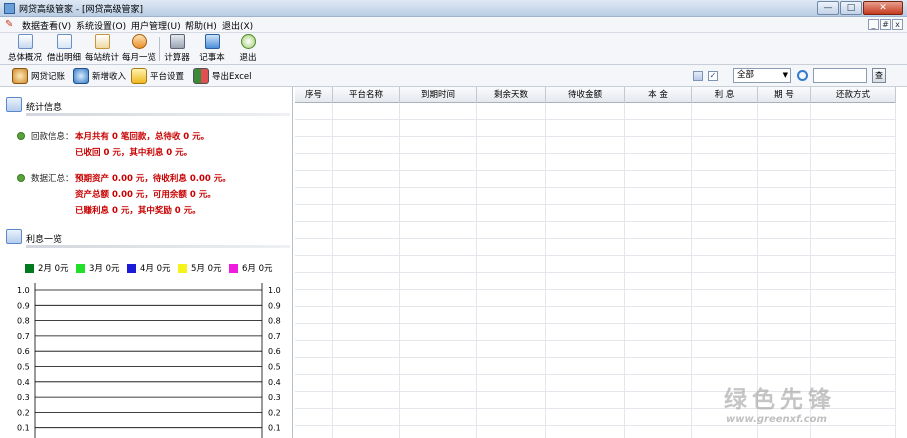 This screenshot has width=907, height=438. I want to click on column-header: 期 号, so click(784, 95).